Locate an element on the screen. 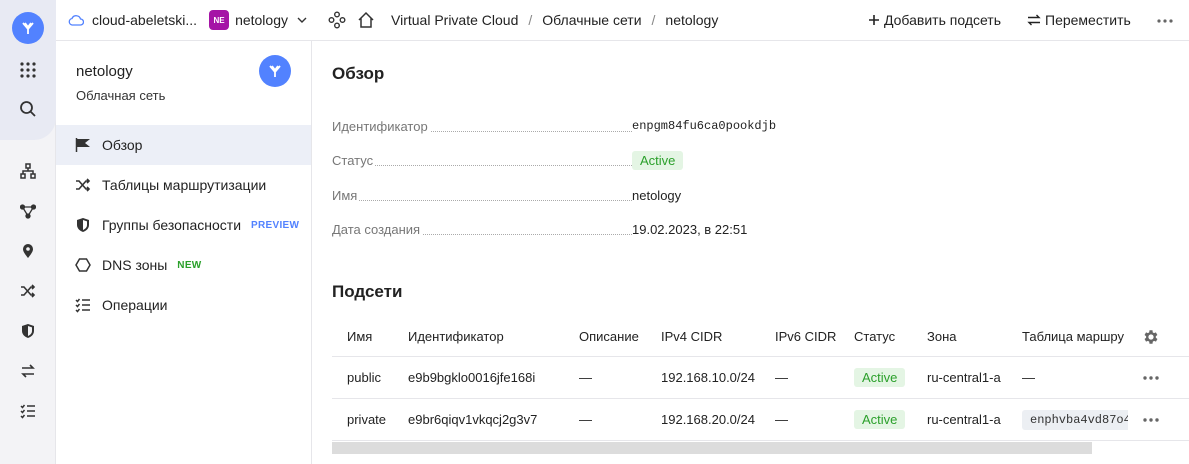 This screenshot has width=1189, height=464. more-menu-icon is located at coordinates (1165, 22).